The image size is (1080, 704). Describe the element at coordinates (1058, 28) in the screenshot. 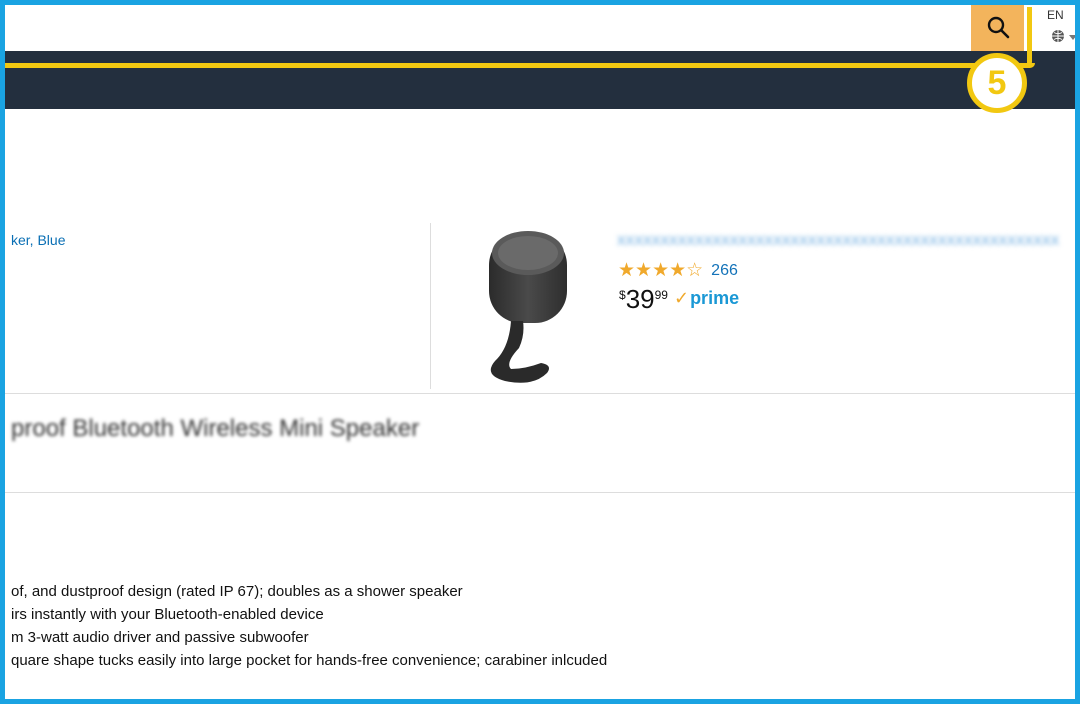

I see `language-selector: EN` at that location.